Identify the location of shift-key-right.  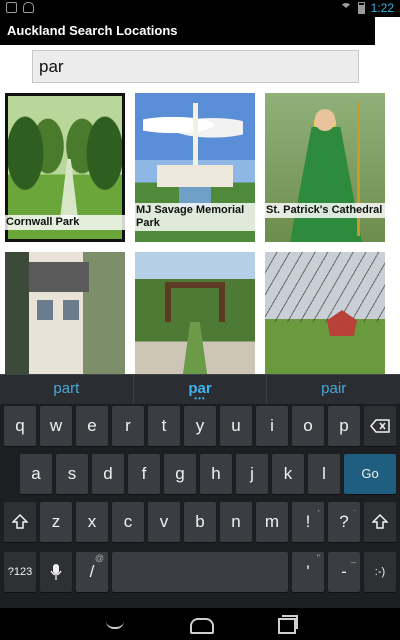
(380, 522).